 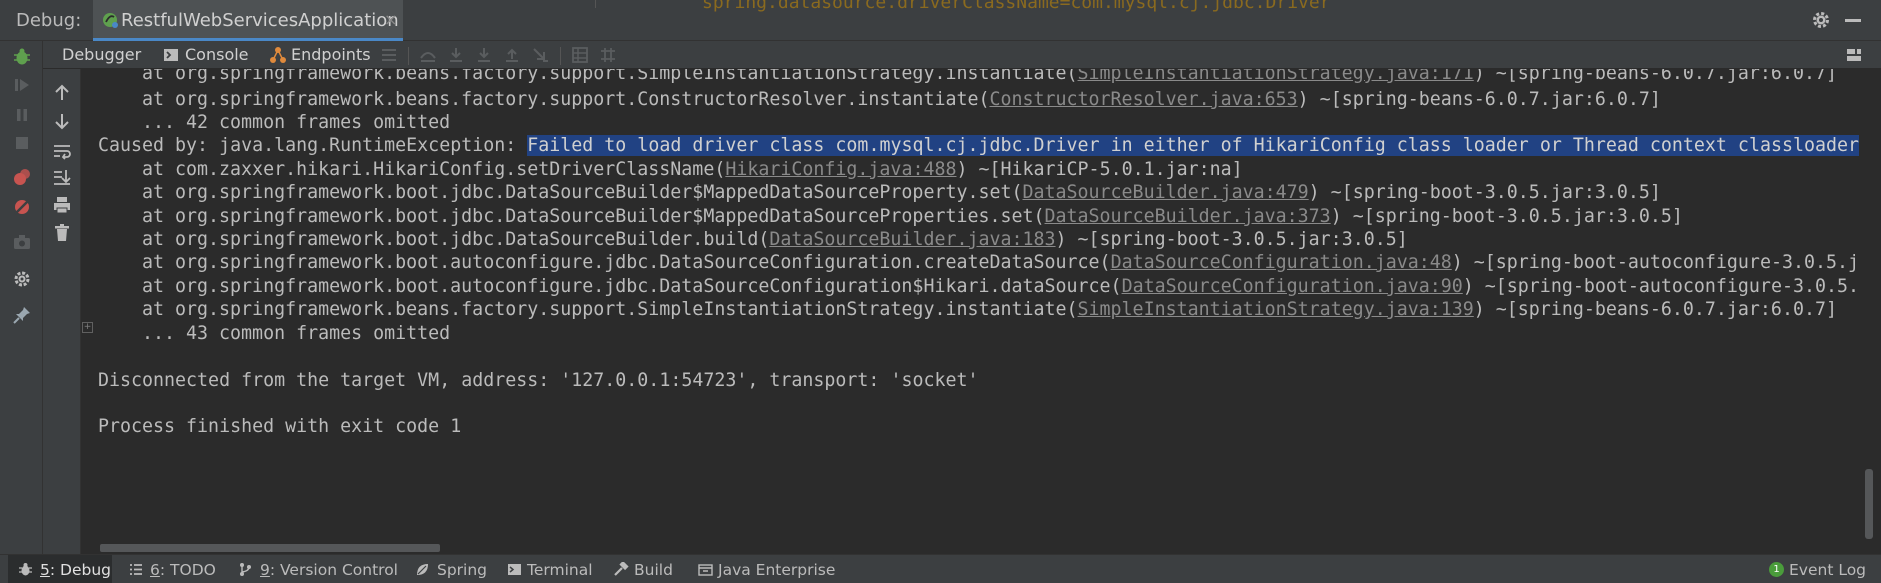 What do you see at coordinates (540, 55) in the screenshot?
I see `run-to-cursor-icon` at bounding box center [540, 55].